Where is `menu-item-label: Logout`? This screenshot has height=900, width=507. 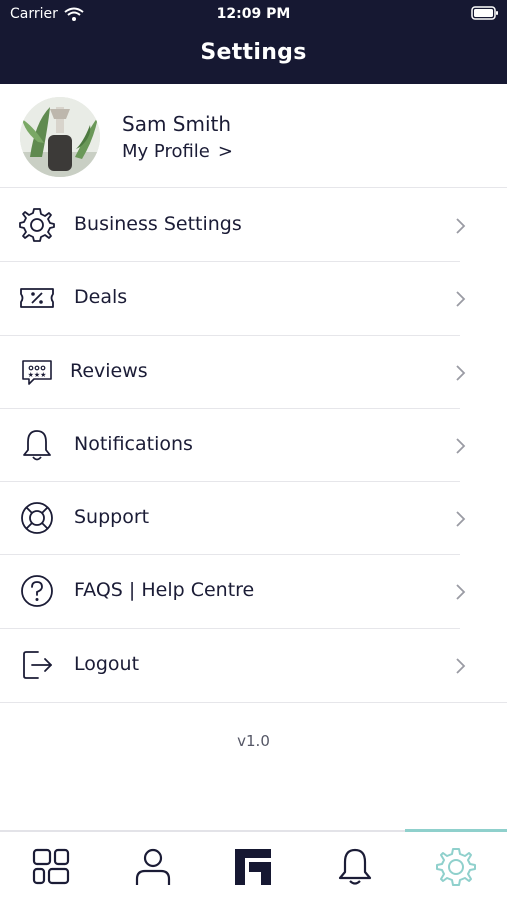
menu-item-label: Logout is located at coordinates (107, 663).